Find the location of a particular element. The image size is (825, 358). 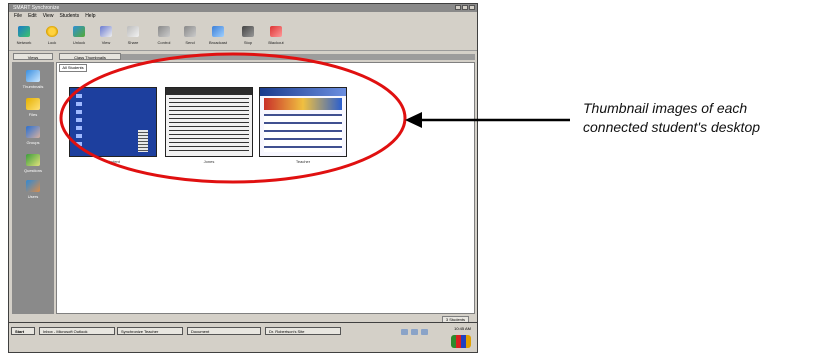

send-label: Send is located at coordinates (190, 42).